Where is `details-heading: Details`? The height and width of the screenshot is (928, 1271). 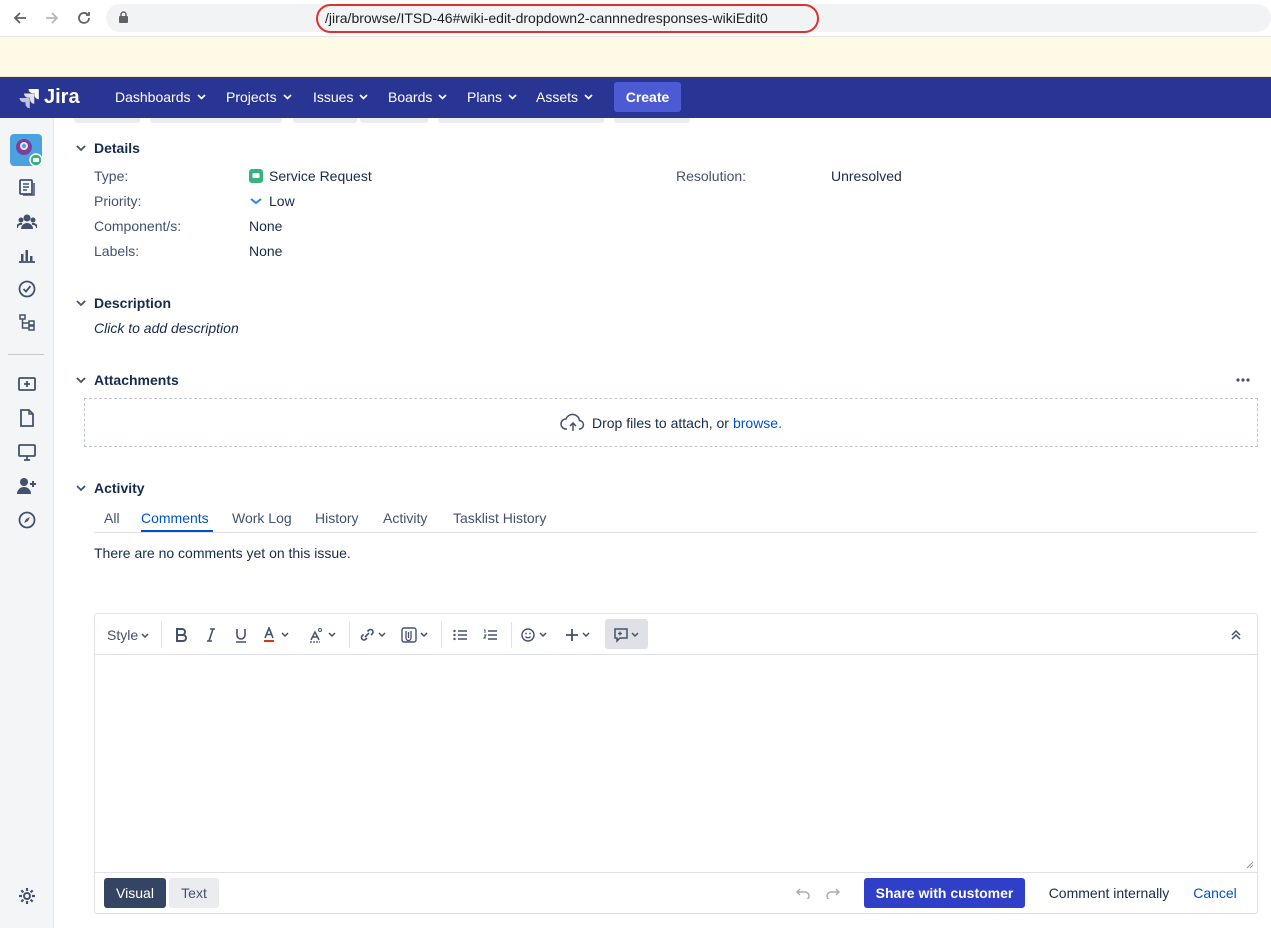 details-heading: Details is located at coordinates (117, 148).